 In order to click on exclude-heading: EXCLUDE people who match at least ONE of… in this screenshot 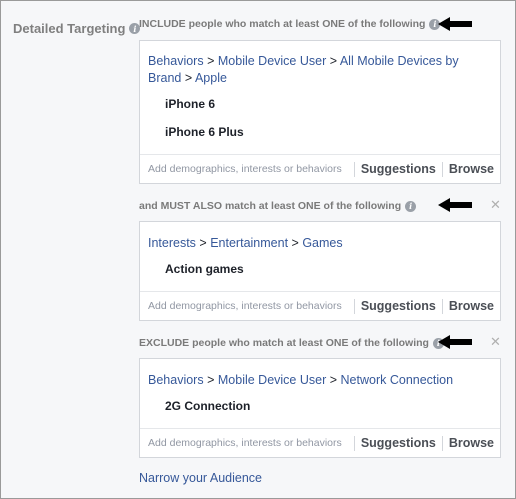, I will do `click(291, 343)`.